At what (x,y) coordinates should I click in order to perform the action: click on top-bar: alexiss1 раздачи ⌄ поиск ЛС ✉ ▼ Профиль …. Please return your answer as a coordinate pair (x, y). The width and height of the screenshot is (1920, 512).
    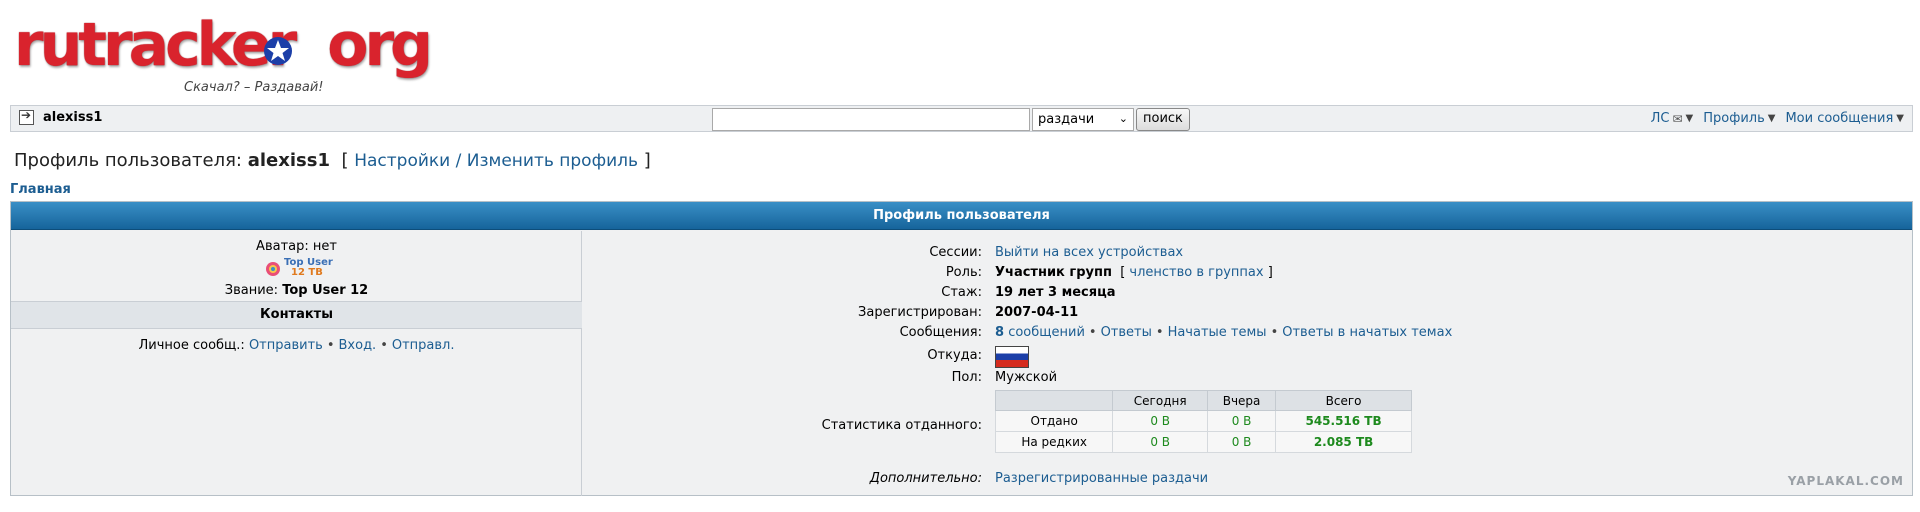
    Looking at the image, I should click on (961, 118).